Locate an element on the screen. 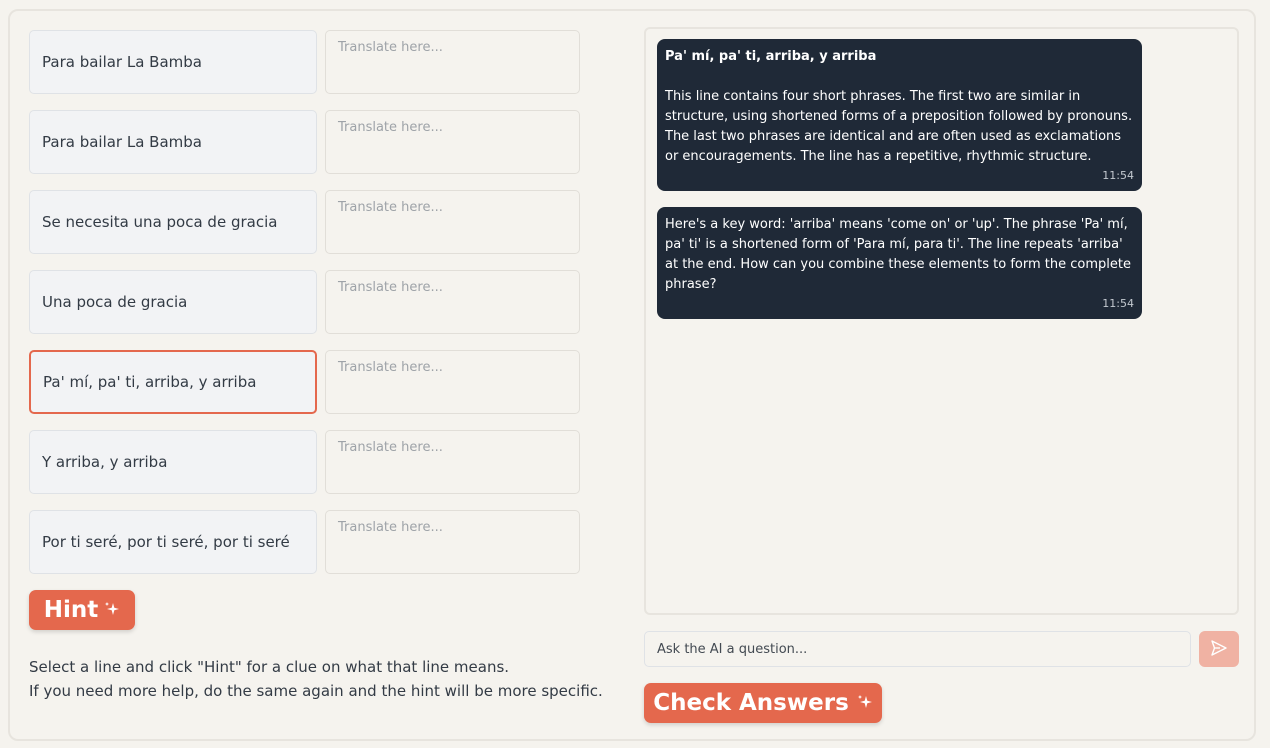 The image size is (1270, 748). lyric-line: Se necesita una poca de gracia is located at coordinates (173, 222).